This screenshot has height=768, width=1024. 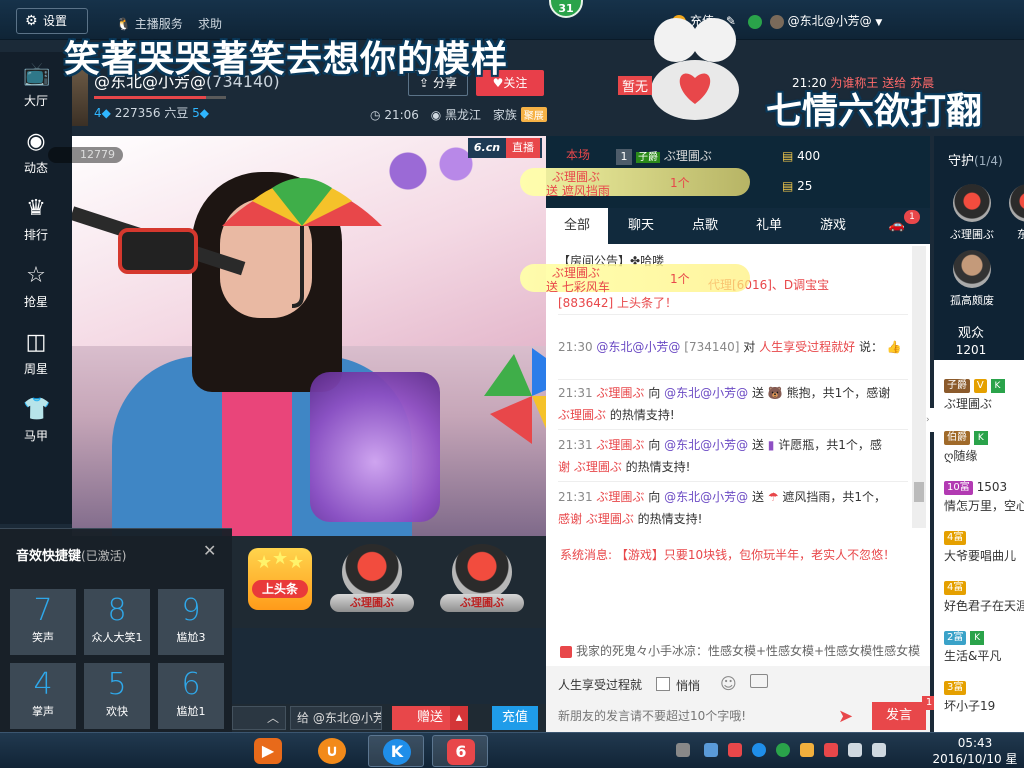 I want to click on sidebar-item-weekly-star: ◫ 周星, so click(x=36, y=353).